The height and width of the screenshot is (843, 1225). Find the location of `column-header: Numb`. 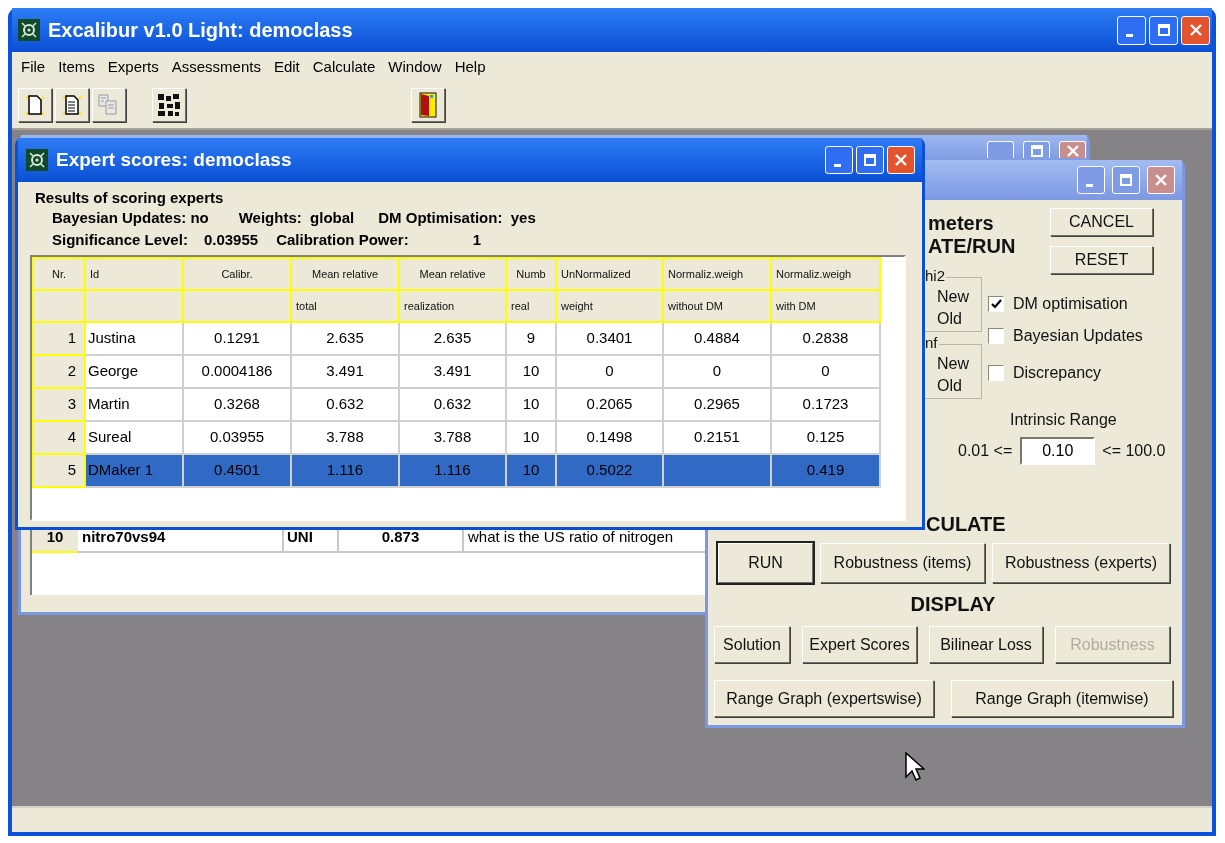

column-header: Numb is located at coordinates (531, 274).